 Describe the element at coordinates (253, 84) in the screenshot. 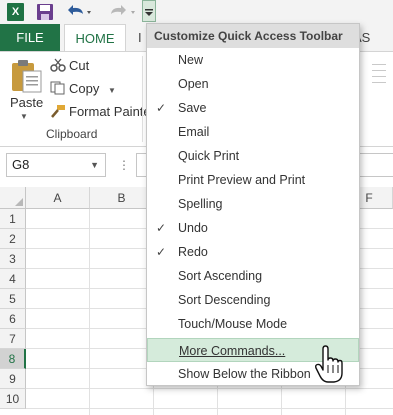

I see `menu-item-open: Open` at that location.